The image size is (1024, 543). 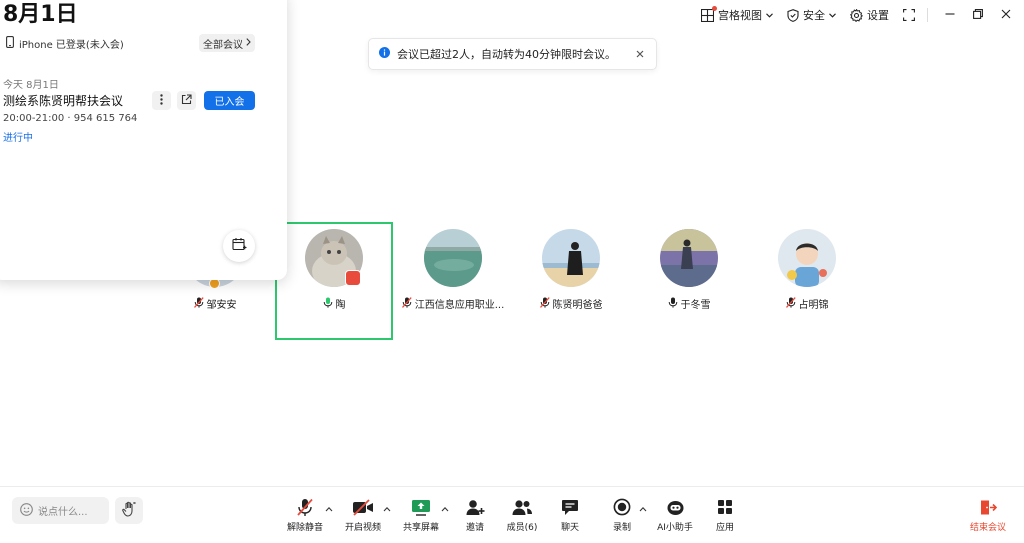 I want to click on shield-icon, so click(x=793, y=15).